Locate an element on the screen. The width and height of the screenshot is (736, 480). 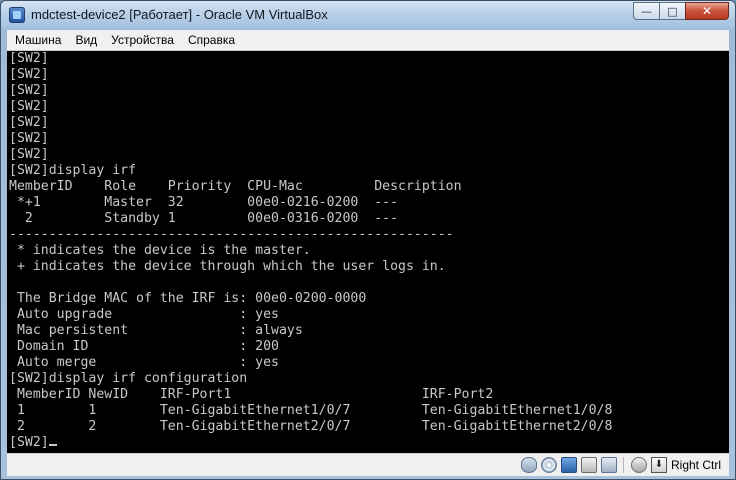
console-prompt: [SW2] is located at coordinates (29, 442).